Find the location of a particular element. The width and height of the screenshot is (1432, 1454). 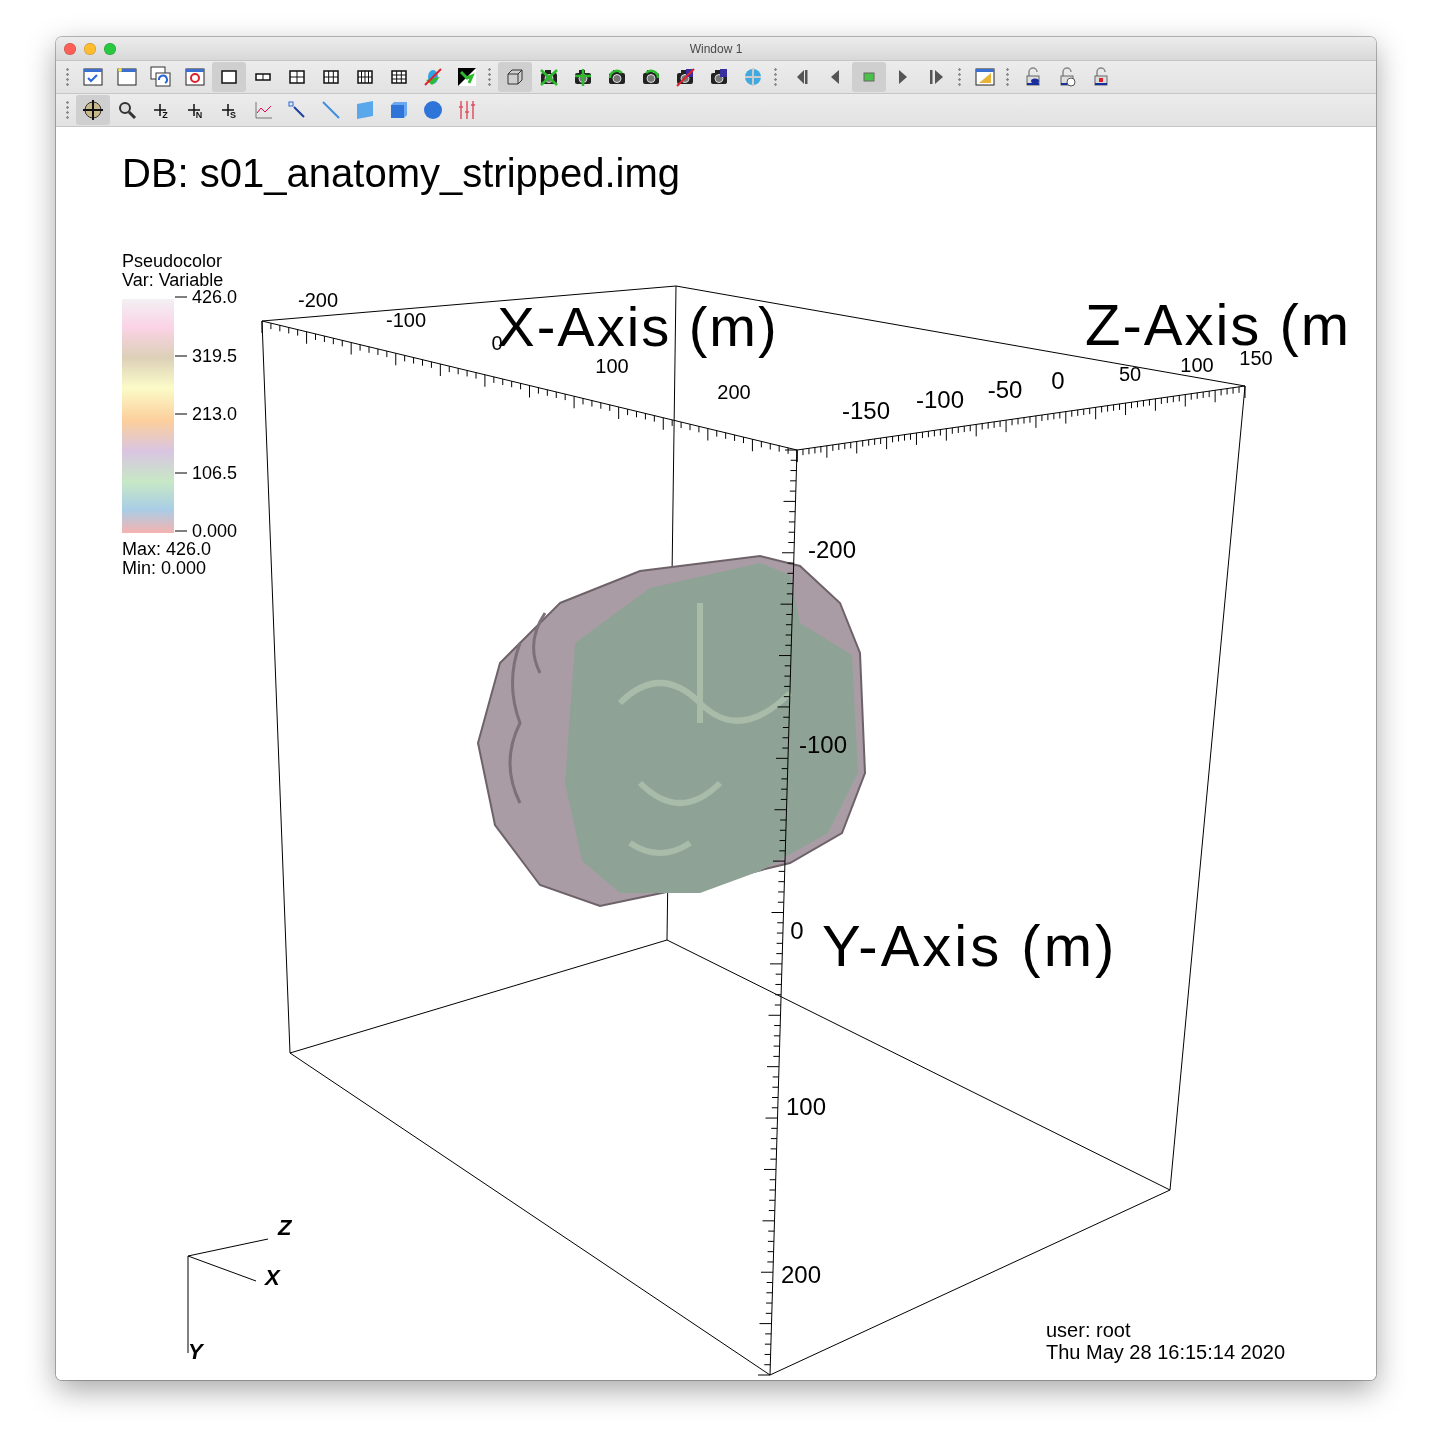

triad-label: Y is located at coordinates (195, 1351).